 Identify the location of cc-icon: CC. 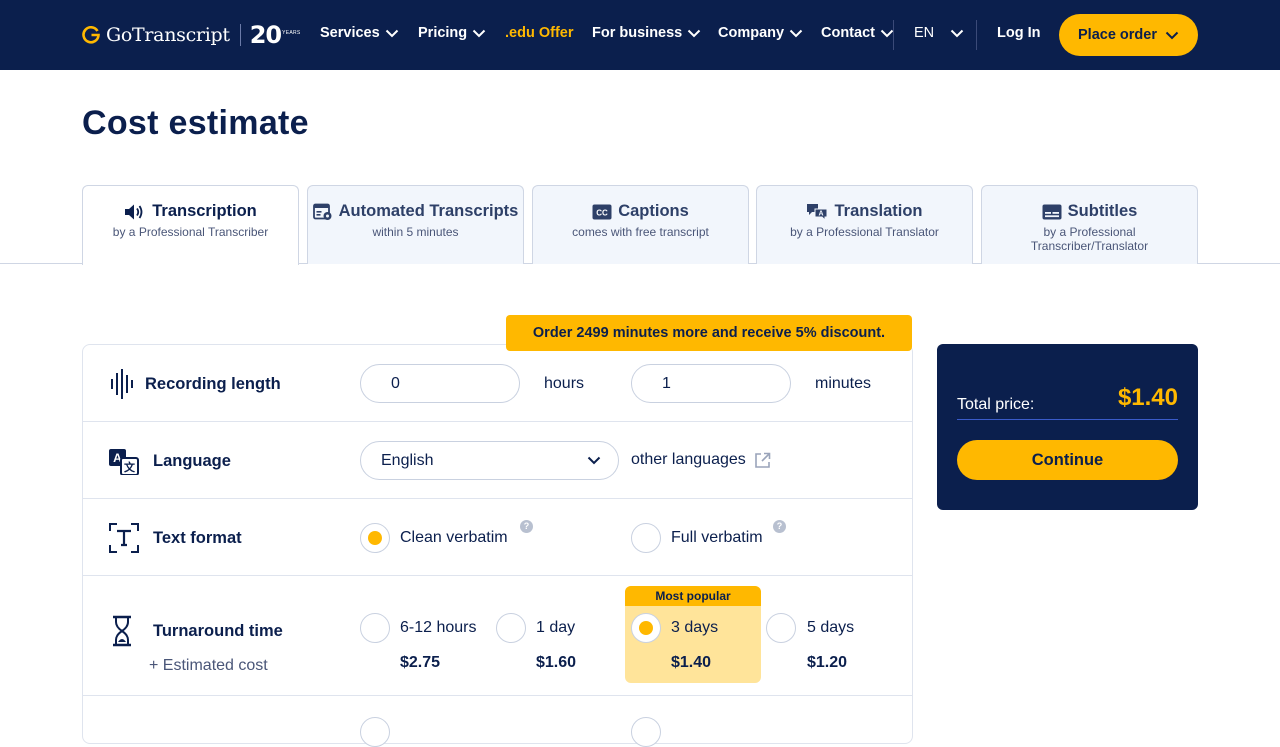
(602, 211).